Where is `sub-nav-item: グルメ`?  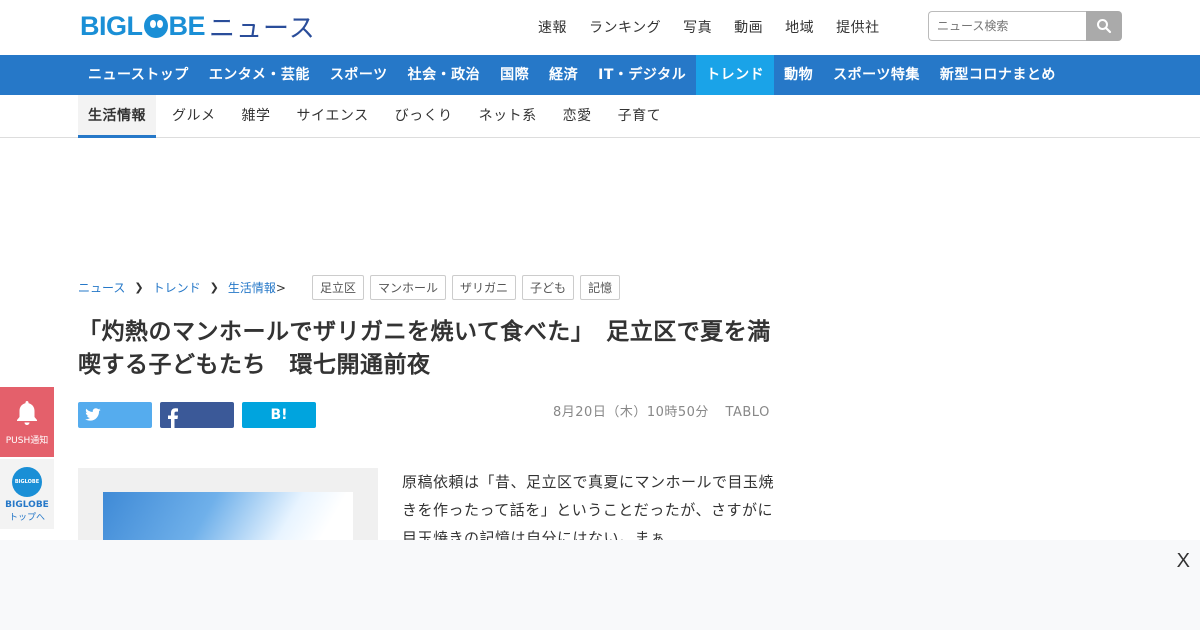
sub-nav-item: グルメ is located at coordinates (194, 116).